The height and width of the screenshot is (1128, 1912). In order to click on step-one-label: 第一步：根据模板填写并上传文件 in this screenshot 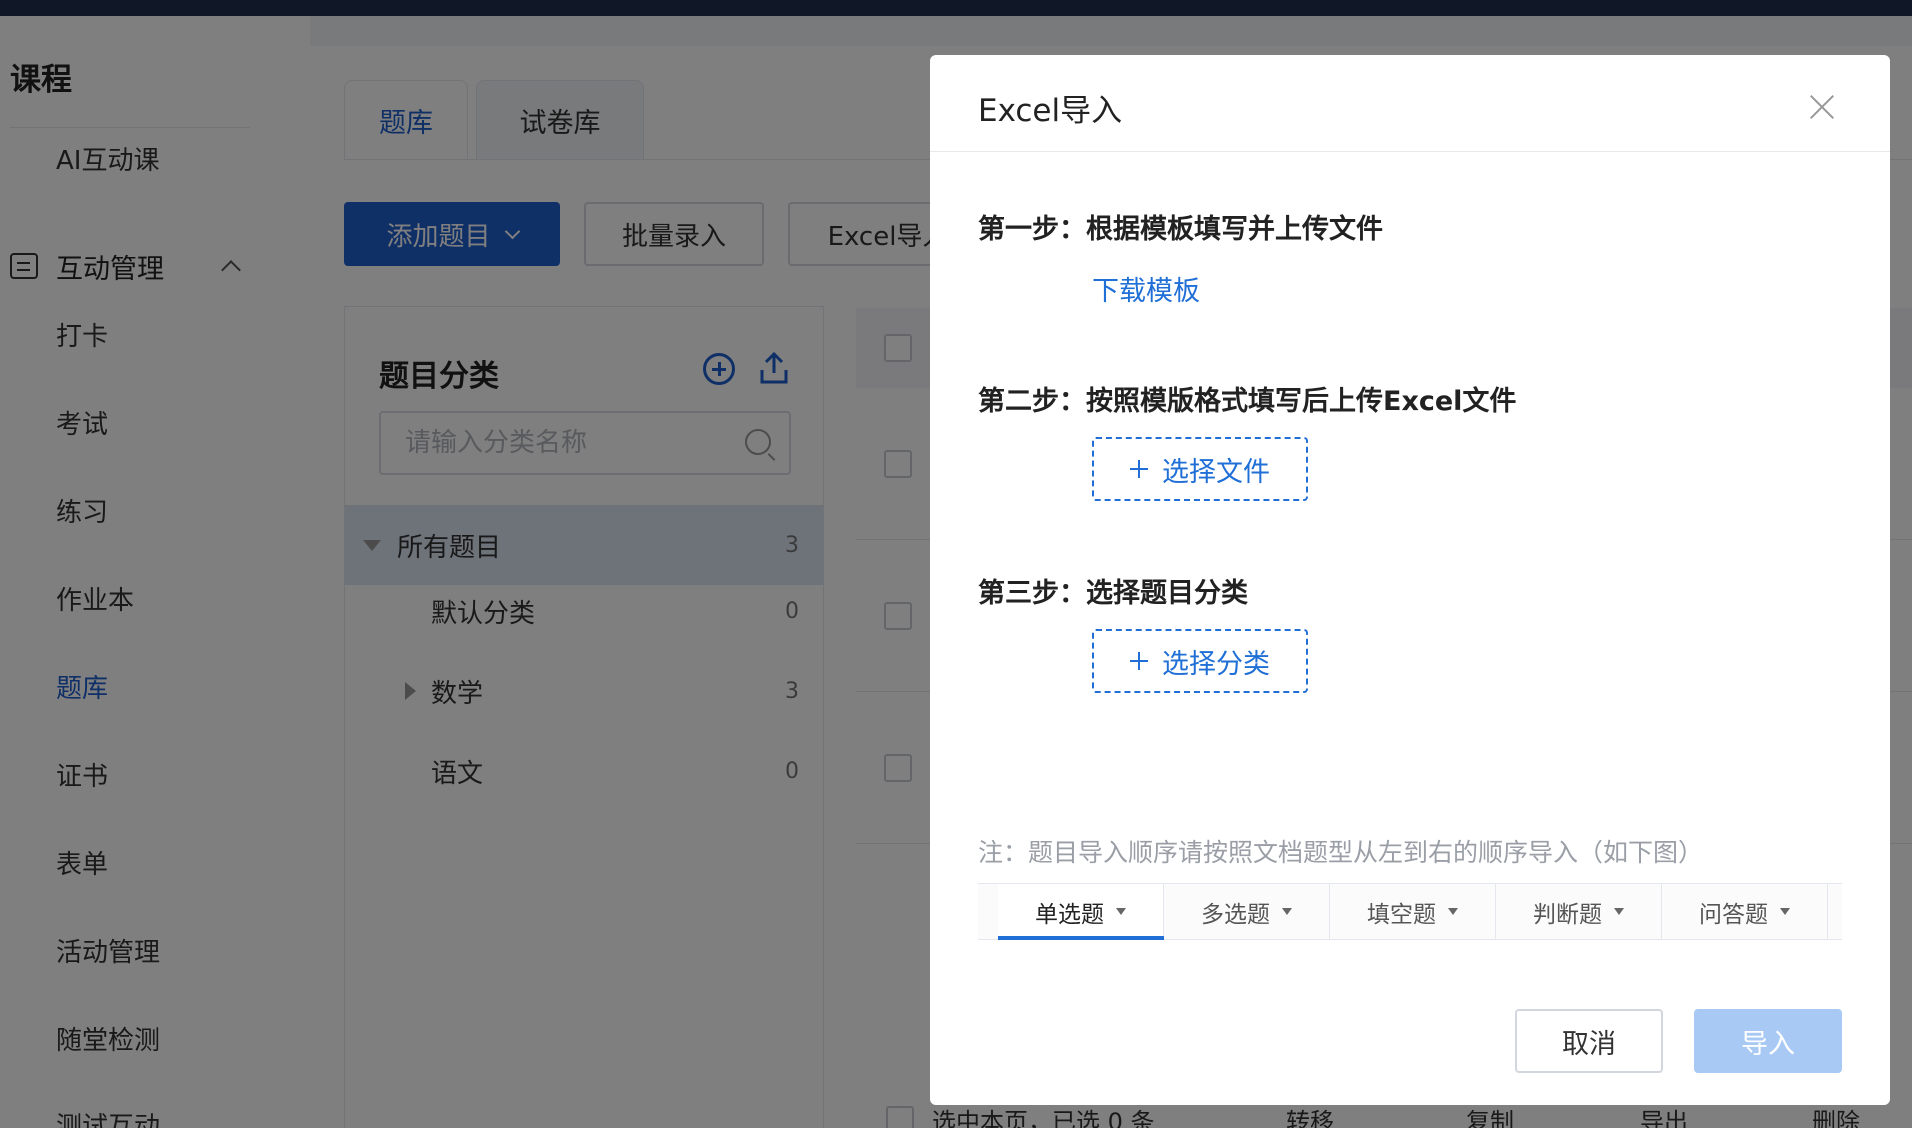, I will do `click(1180, 229)`.